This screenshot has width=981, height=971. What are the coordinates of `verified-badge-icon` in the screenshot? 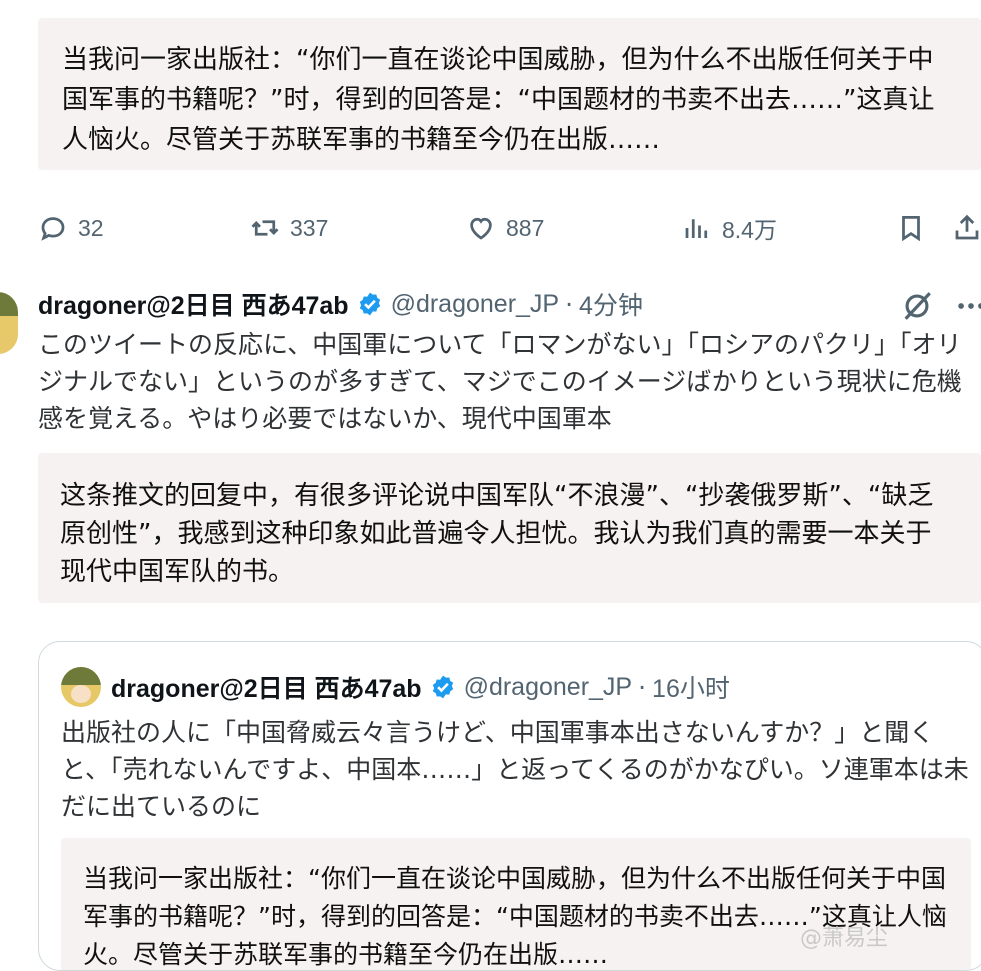 It's located at (369, 304).